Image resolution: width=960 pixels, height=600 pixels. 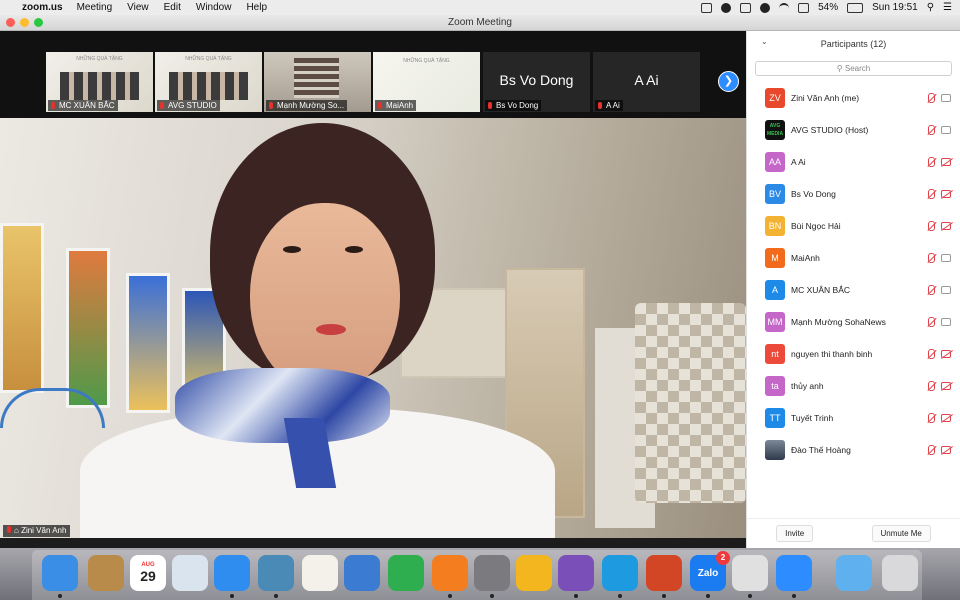 What do you see at coordinates (106, 573) in the screenshot?
I see `contacts-icon` at bounding box center [106, 573].